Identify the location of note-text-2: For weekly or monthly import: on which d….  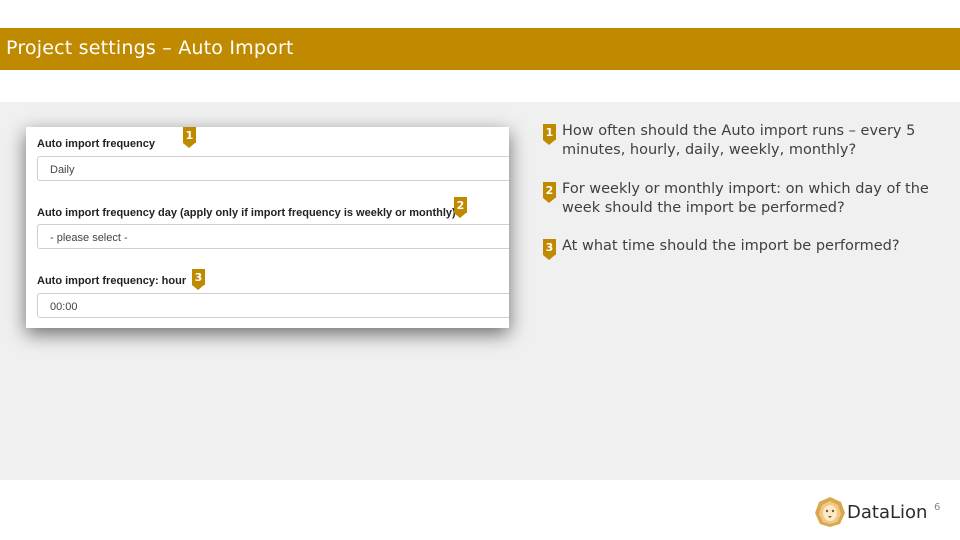
(745, 198).